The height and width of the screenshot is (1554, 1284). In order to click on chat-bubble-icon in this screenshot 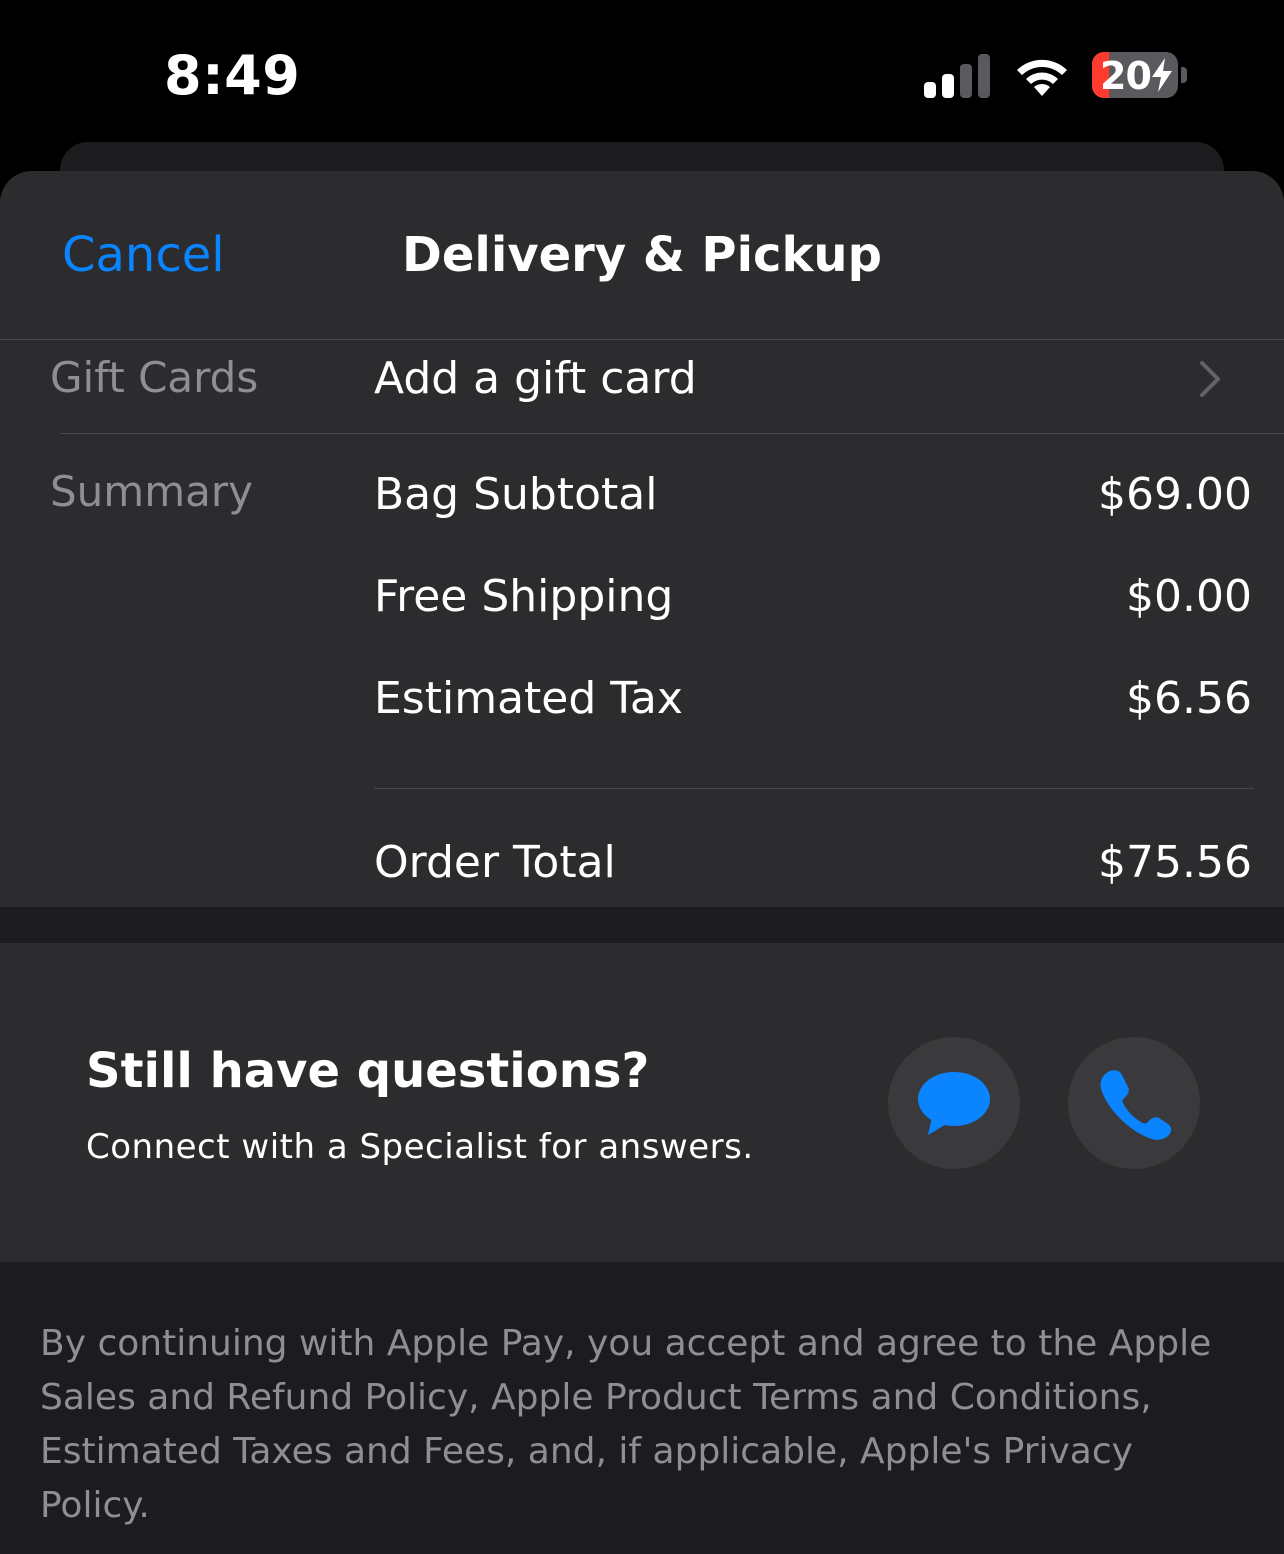, I will do `click(954, 1103)`.